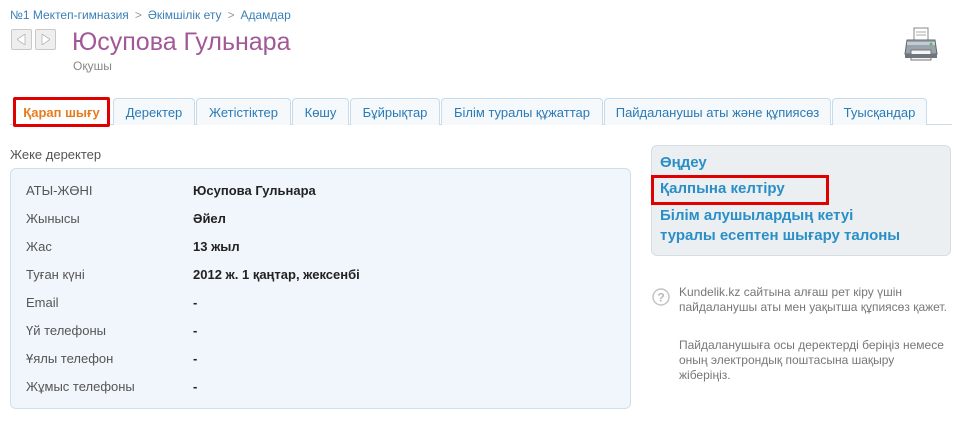  I want to click on next-button, so click(45, 39).